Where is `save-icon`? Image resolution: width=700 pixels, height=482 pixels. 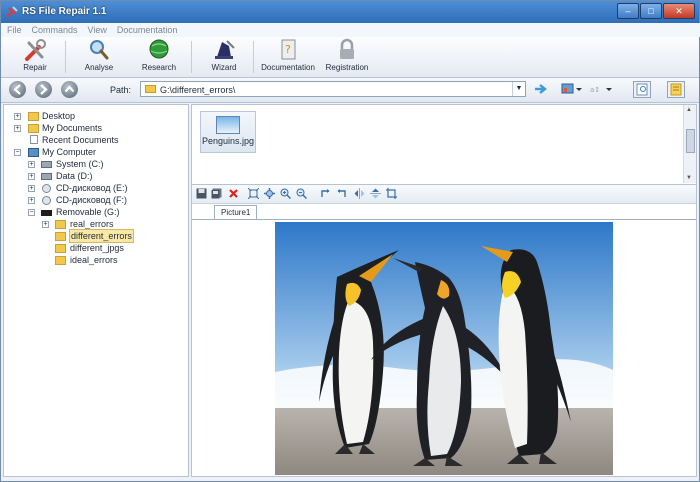
save-icon is located at coordinates (201, 193).